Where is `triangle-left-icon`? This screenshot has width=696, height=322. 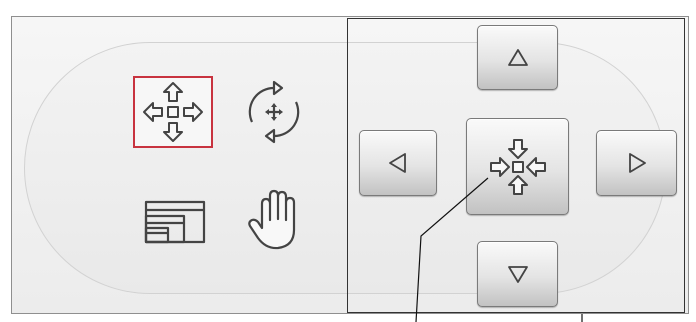 triangle-left-icon is located at coordinates (398, 163).